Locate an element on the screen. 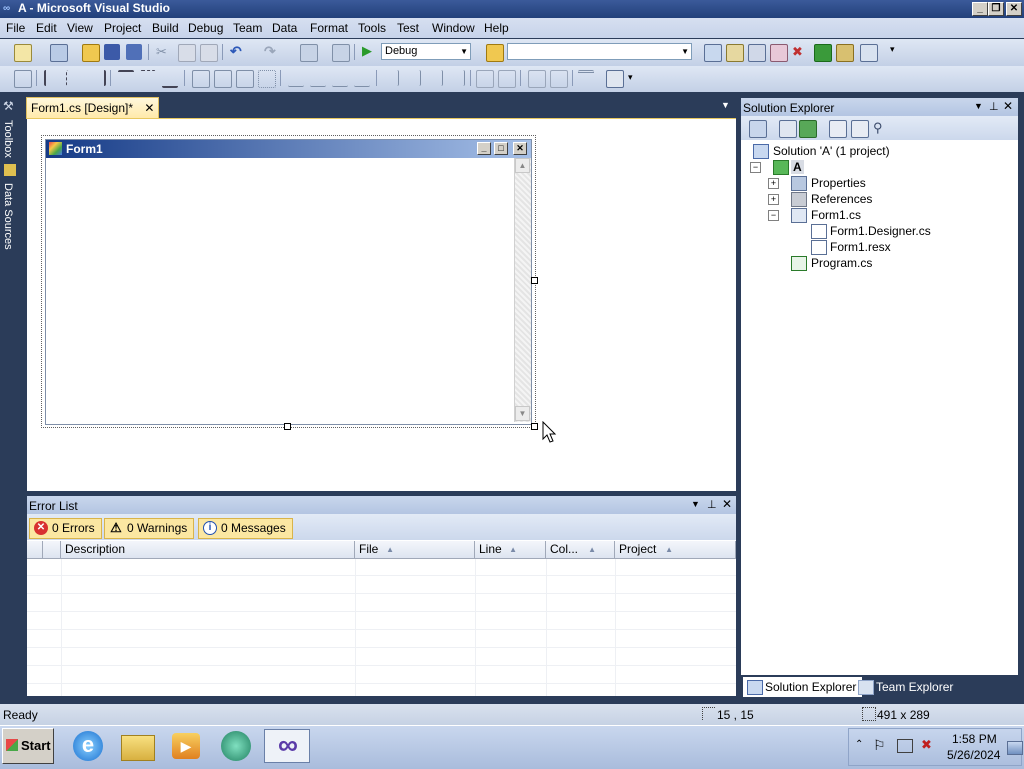 This screenshot has width=1024, height=769. menu-data: Data is located at coordinates (284, 28).